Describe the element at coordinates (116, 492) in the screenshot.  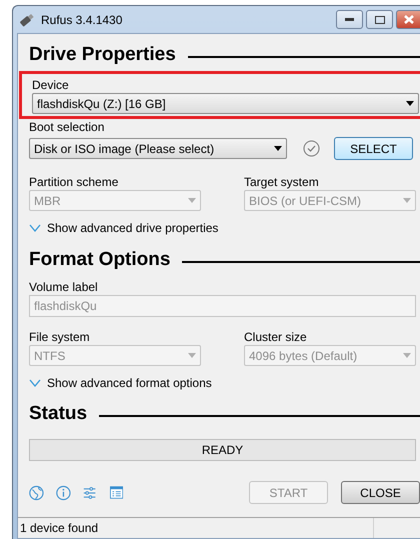
I see `log-icon` at that location.